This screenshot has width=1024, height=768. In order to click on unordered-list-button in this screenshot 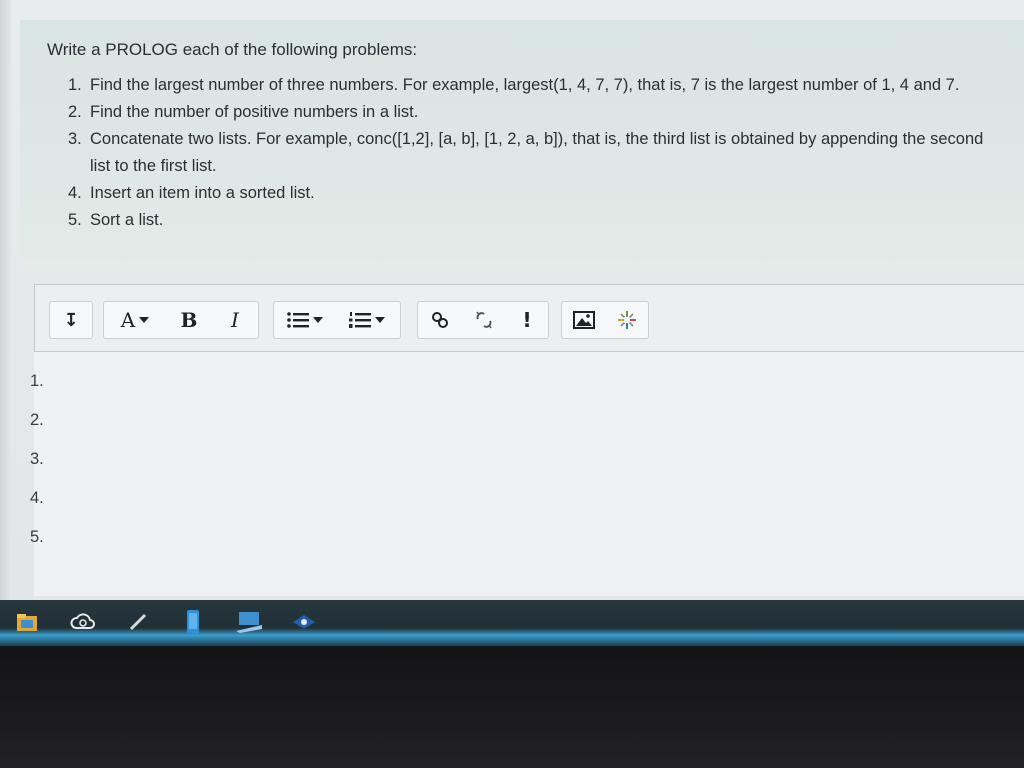, I will do `click(305, 320)`.